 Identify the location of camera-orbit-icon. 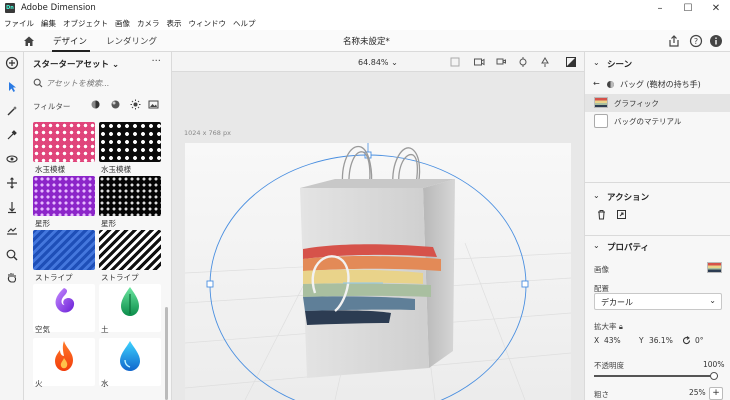
(479, 62).